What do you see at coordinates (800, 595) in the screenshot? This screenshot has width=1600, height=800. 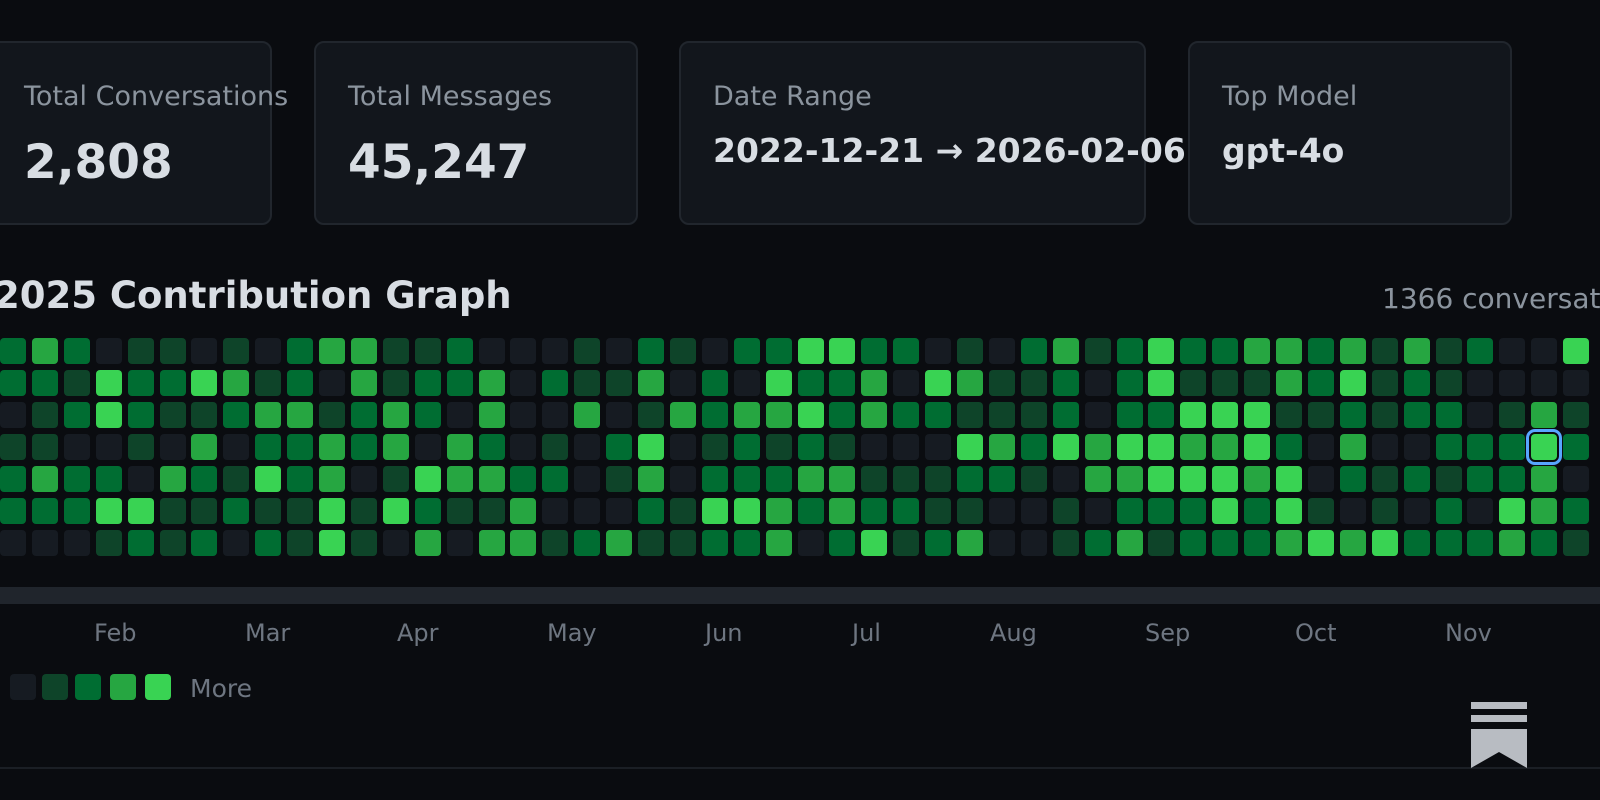 I see `horizontal-scrollbar` at bounding box center [800, 595].